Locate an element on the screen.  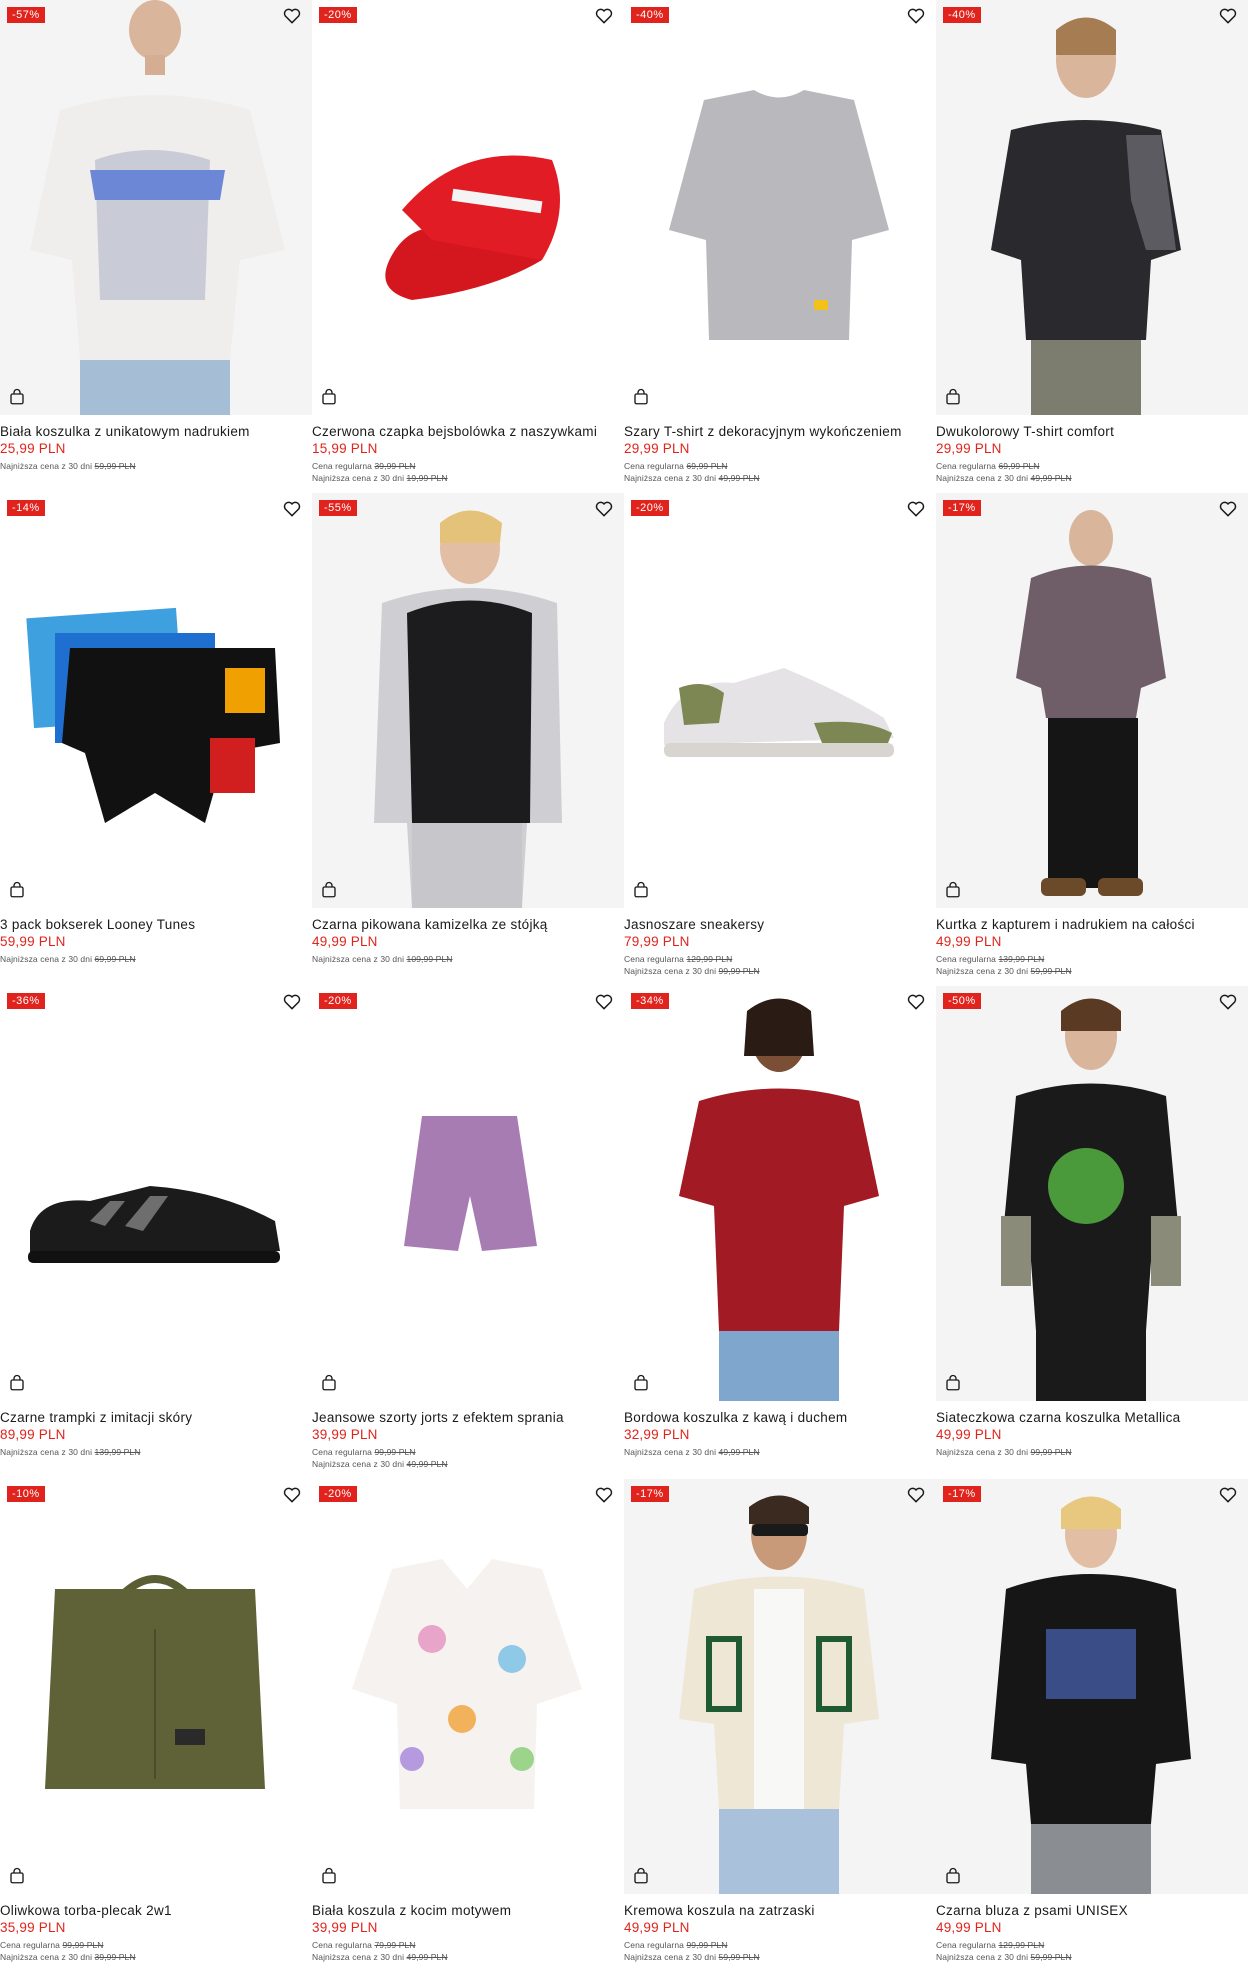
lowest-price-info: Najniższa cena z 30 dni 109,99 PLN is located at coordinates (382, 959).